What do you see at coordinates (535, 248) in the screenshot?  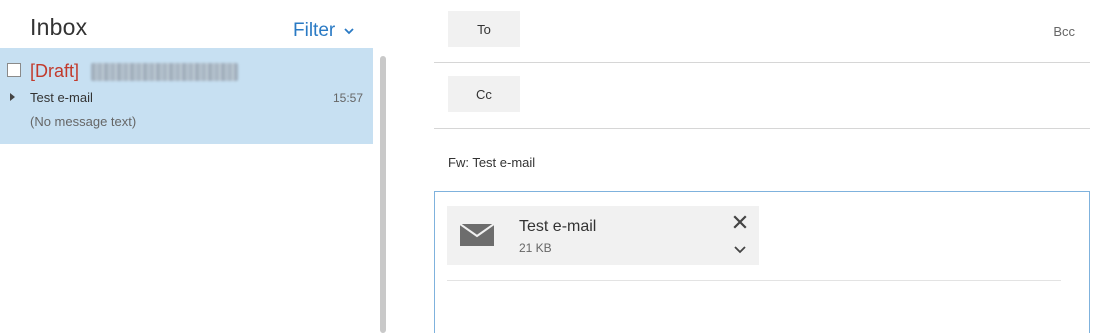 I see `attachment-size: 21 KB` at bounding box center [535, 248].